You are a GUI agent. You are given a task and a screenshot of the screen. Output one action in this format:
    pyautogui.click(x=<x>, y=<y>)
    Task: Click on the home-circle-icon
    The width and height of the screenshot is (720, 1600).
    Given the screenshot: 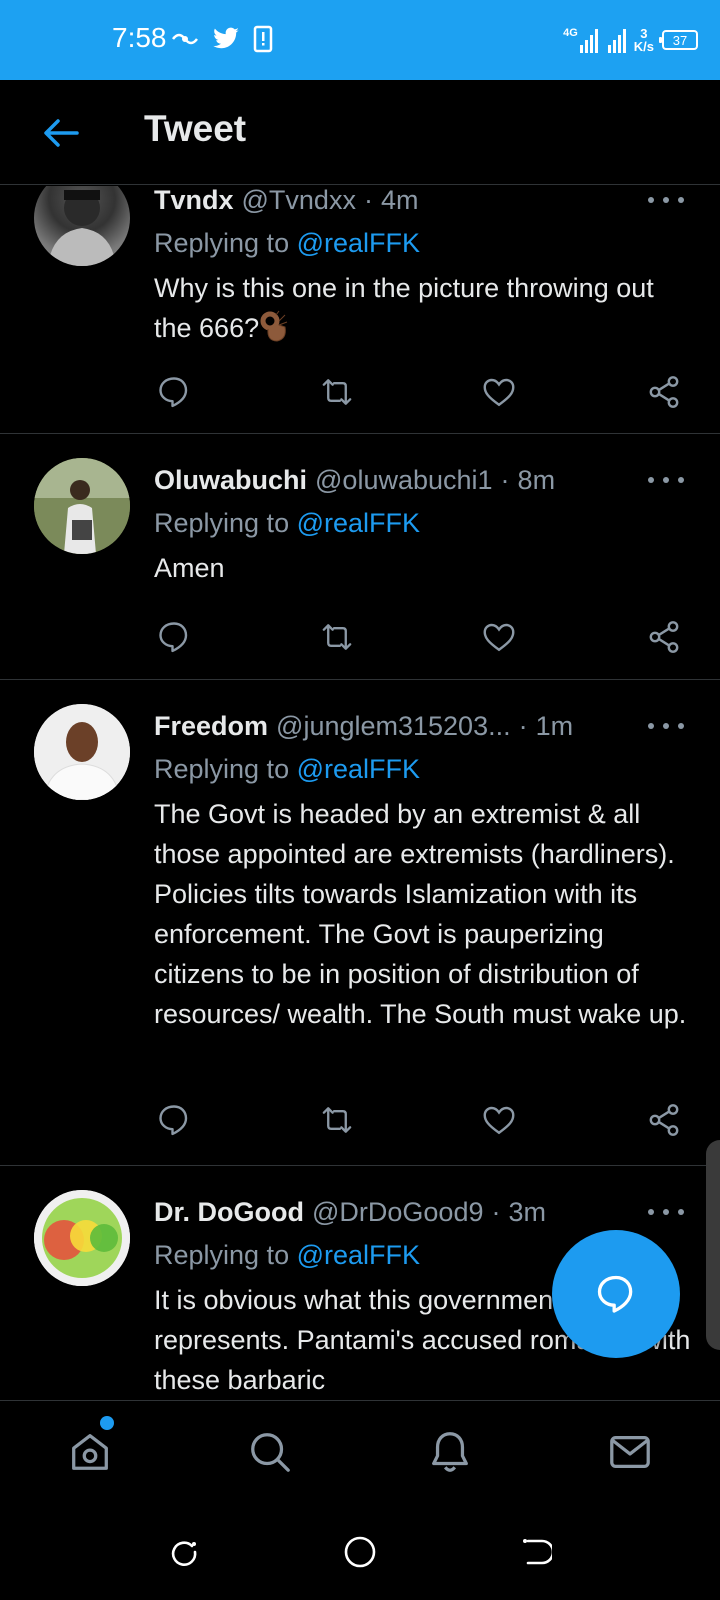 What is the action you would take?
    pyautogui.click(x=360, y=1552)
    